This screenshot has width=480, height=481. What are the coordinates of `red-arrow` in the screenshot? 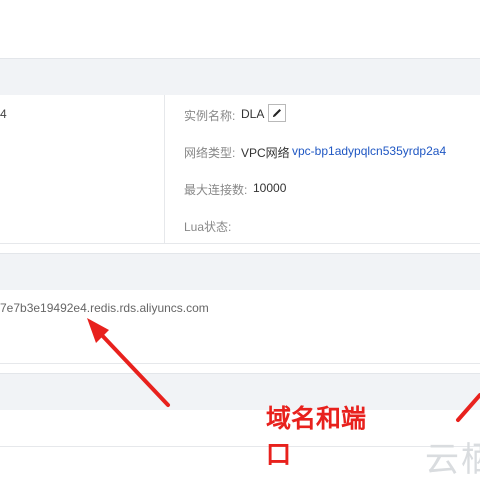 It's located at (128, 362).